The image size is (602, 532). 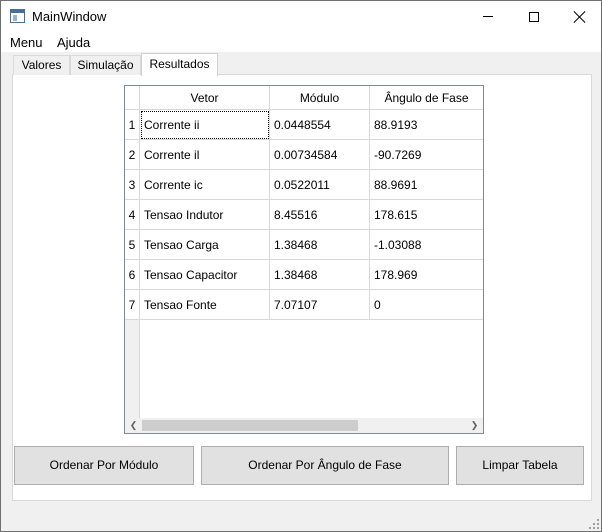 What do you see at coordinates (17, 16) in the screenshot?
I see `app-window-icon` at bounding box center [17, 16].